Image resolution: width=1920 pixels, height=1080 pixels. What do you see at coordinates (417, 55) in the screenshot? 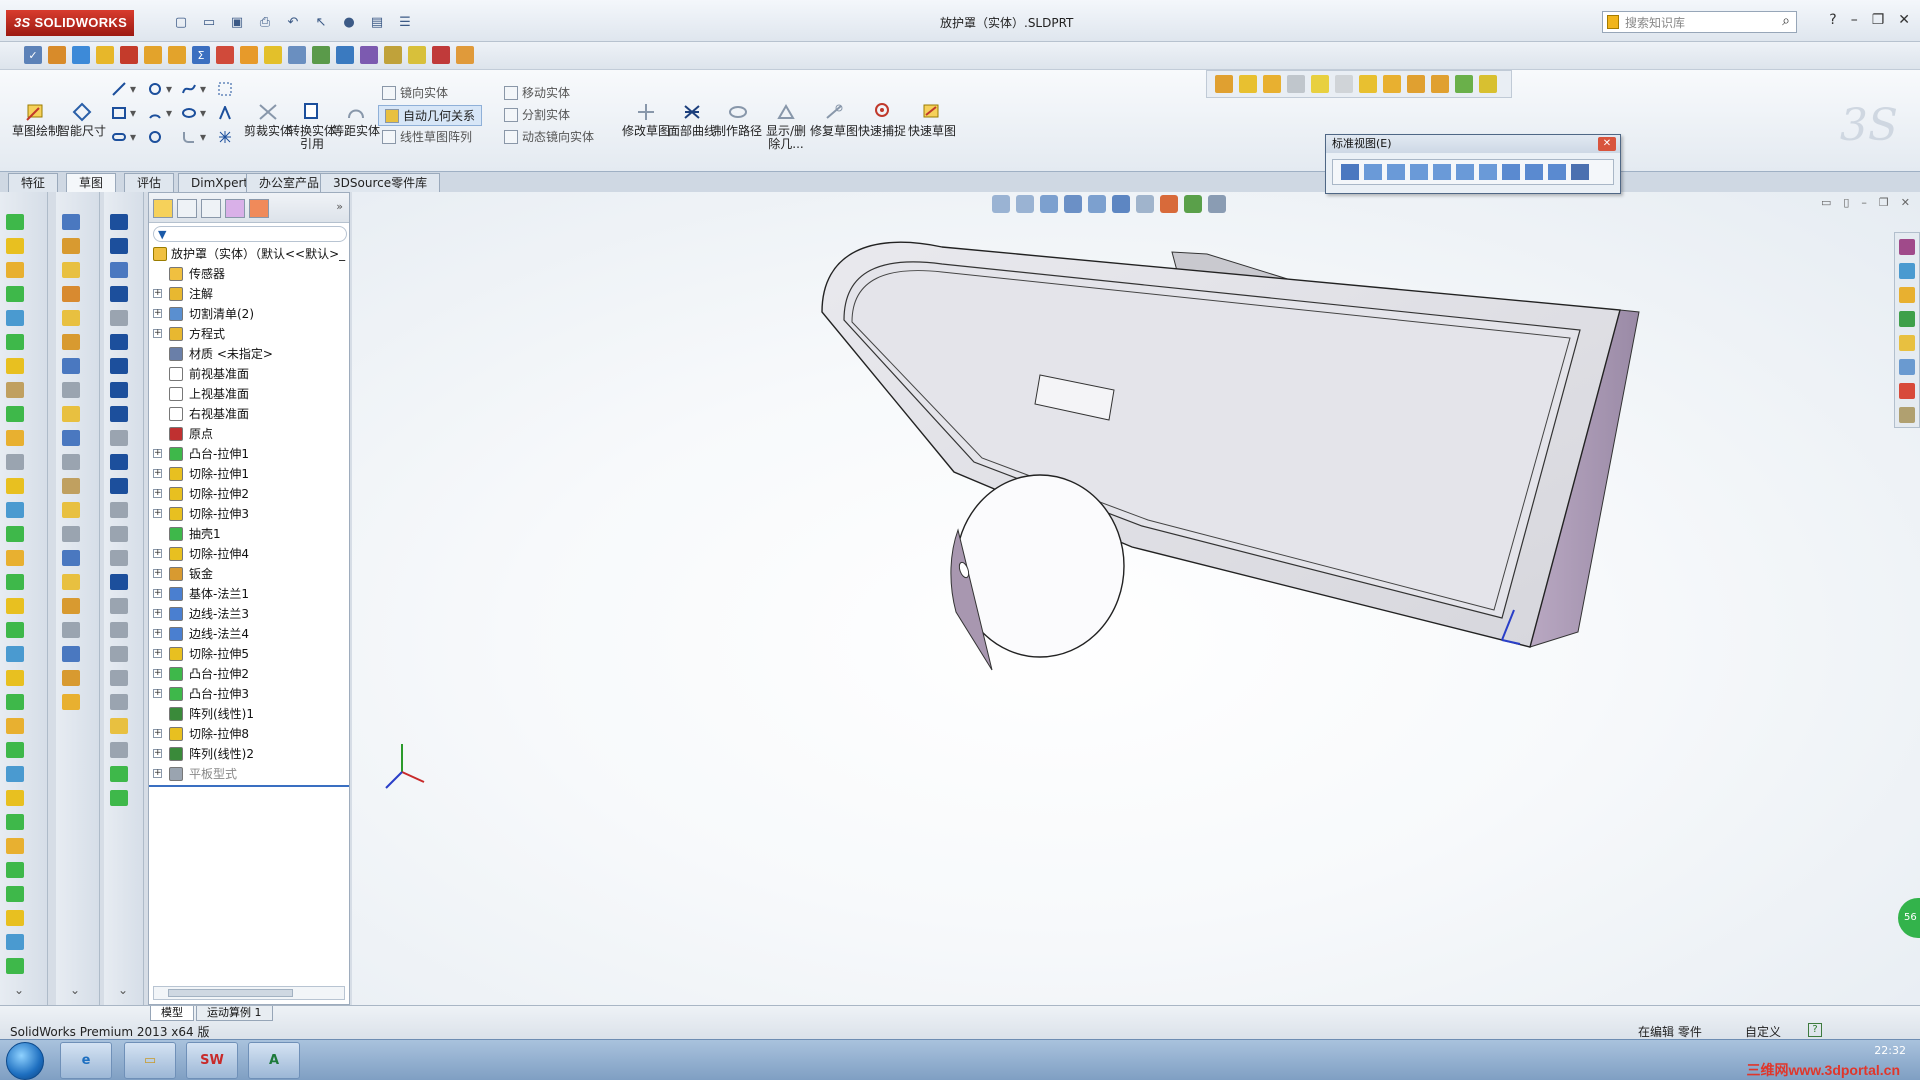
I see `compare-icon` at bounding box center [417, 55].